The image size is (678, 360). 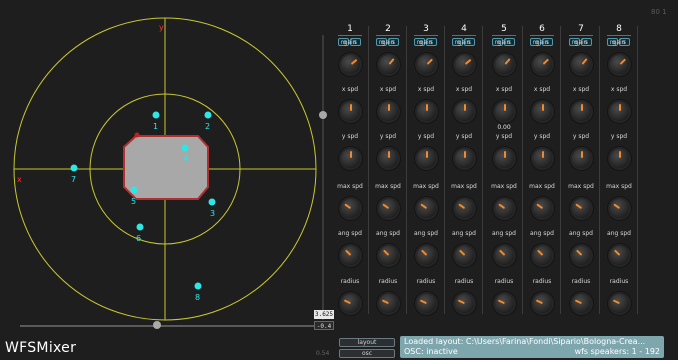 I want to click on channel-number: 8, so click(x=619, y=29).